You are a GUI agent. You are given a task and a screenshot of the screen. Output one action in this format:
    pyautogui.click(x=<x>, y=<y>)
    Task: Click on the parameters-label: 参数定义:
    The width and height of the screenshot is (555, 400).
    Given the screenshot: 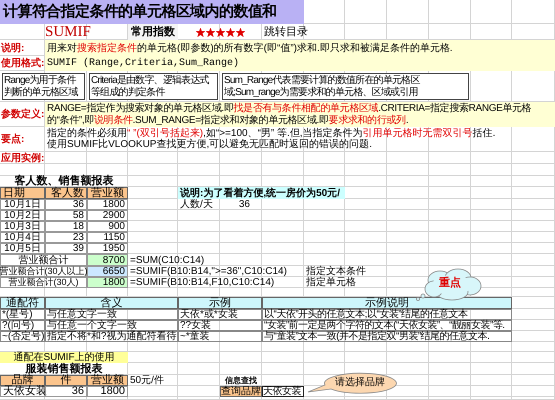 What is the action you would take?
    pyautogui.click(x=22, y=114)
    